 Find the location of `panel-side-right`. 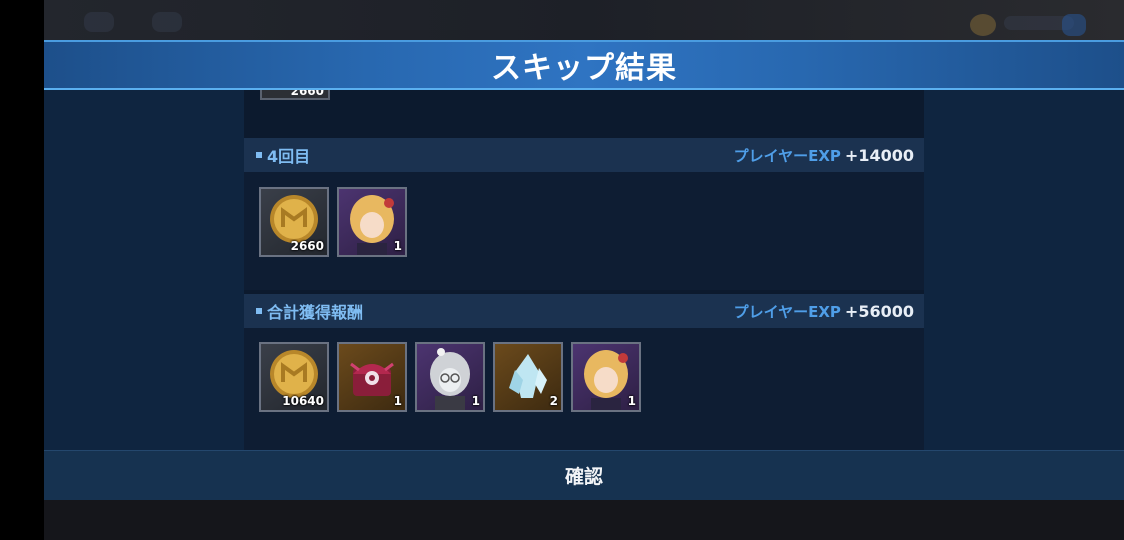

panel-side-right is located at coordinates (1024, 270).